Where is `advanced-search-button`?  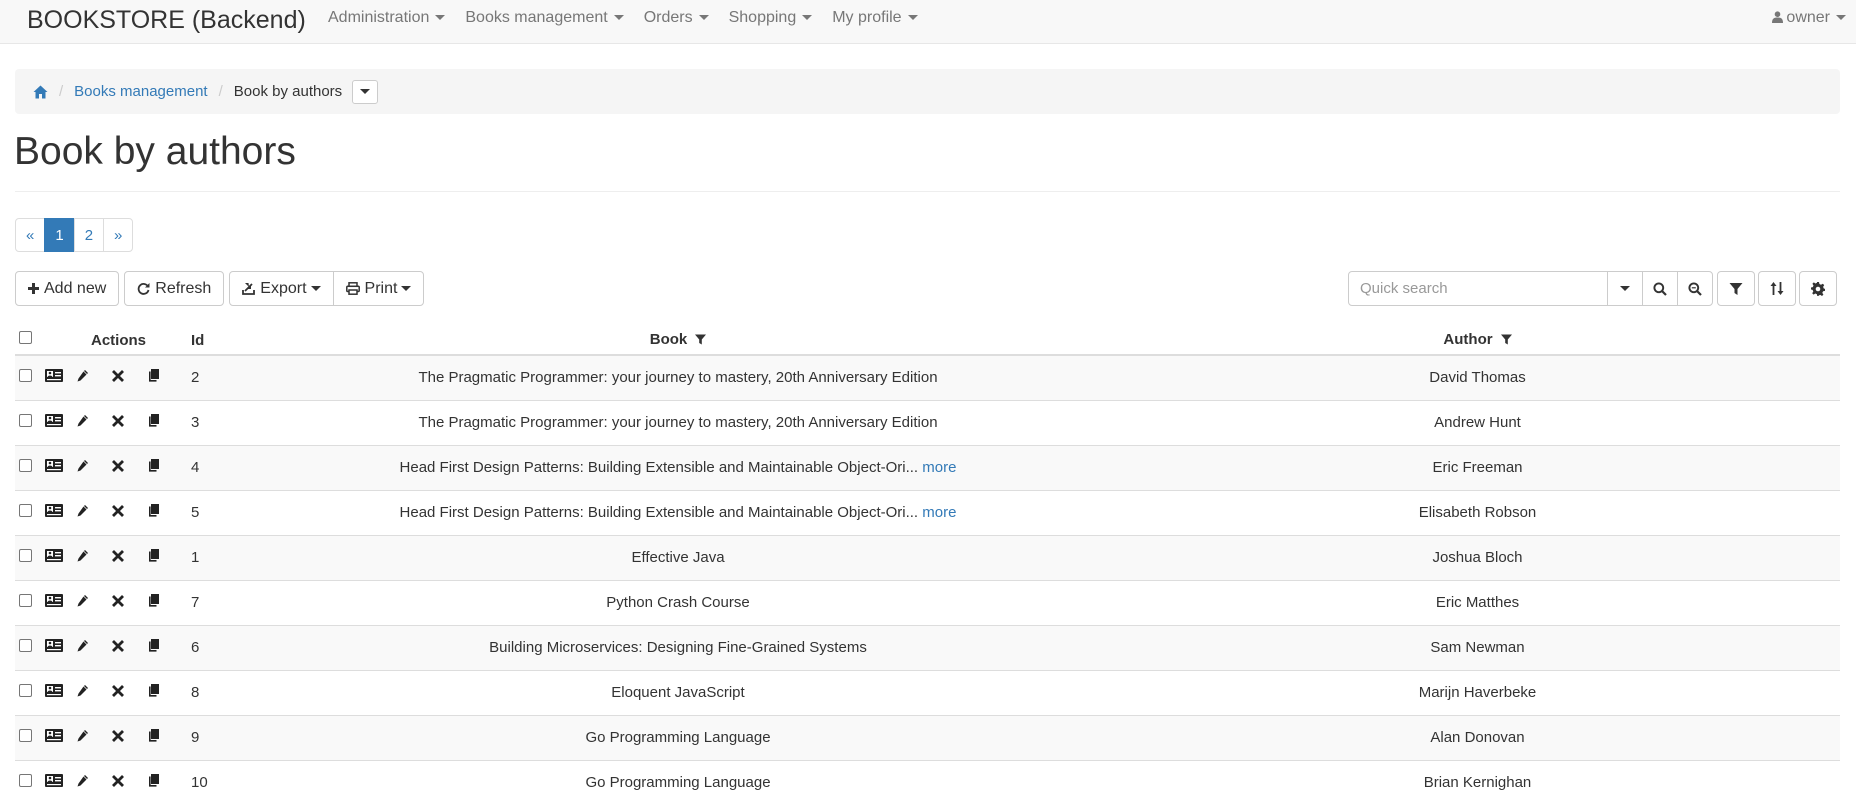
advanced-search-button is located at coordinates (1695, 288).